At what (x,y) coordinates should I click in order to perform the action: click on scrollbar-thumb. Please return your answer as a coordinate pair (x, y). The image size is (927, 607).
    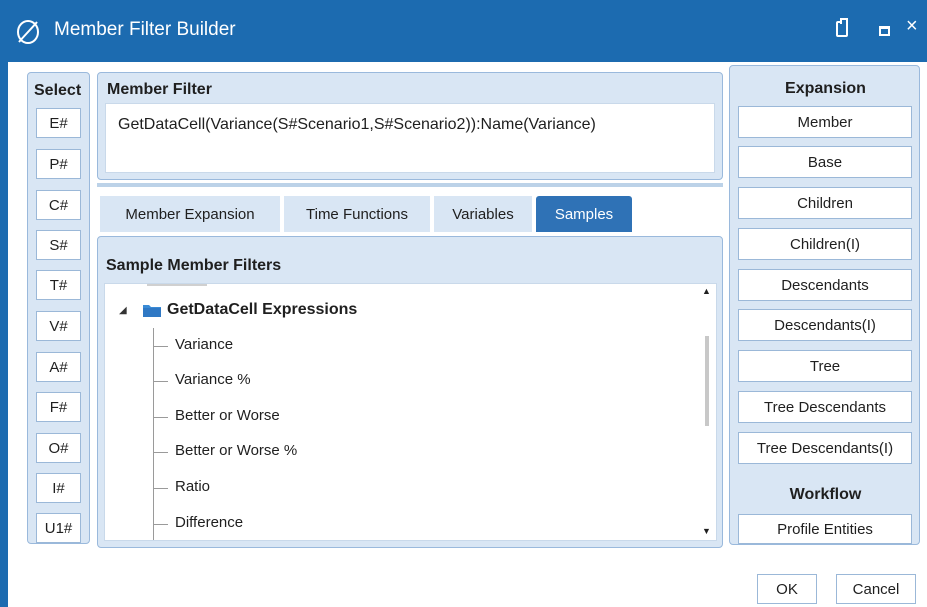
    Looking at the image, I should click on (707, 381).